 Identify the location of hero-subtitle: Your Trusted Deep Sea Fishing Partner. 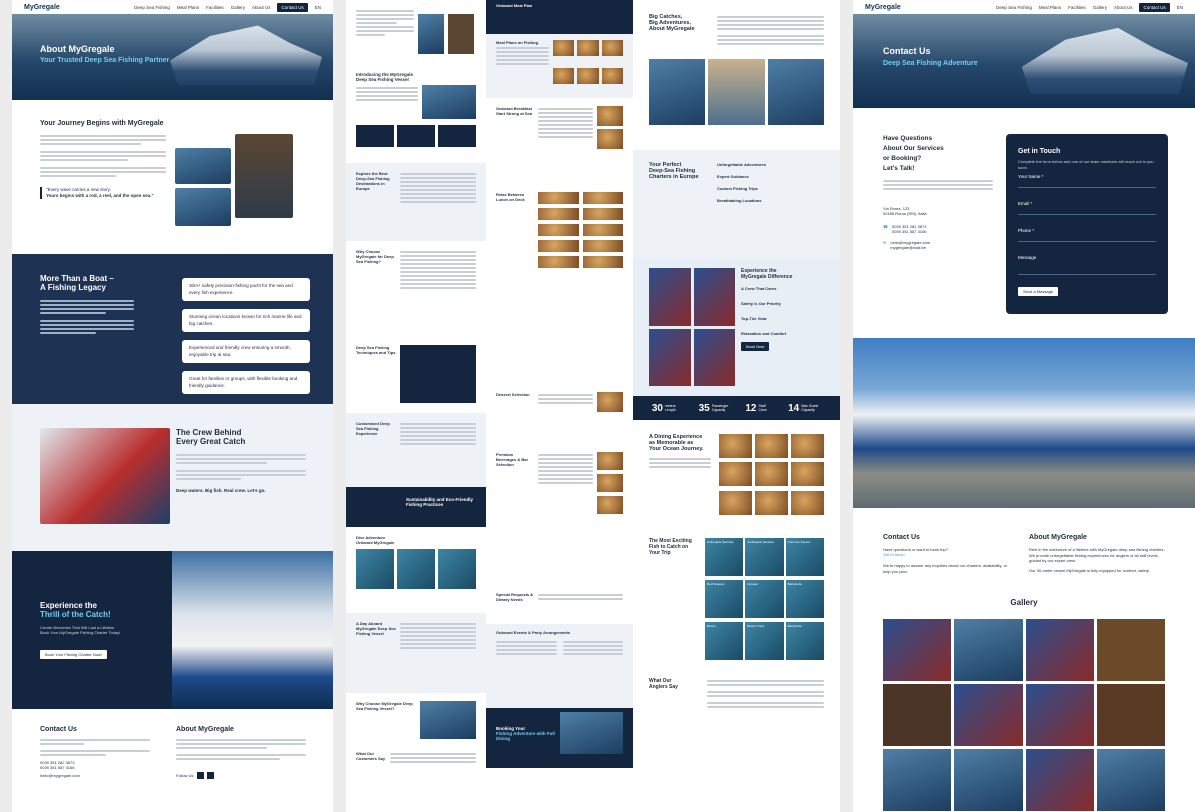
(105, 60).